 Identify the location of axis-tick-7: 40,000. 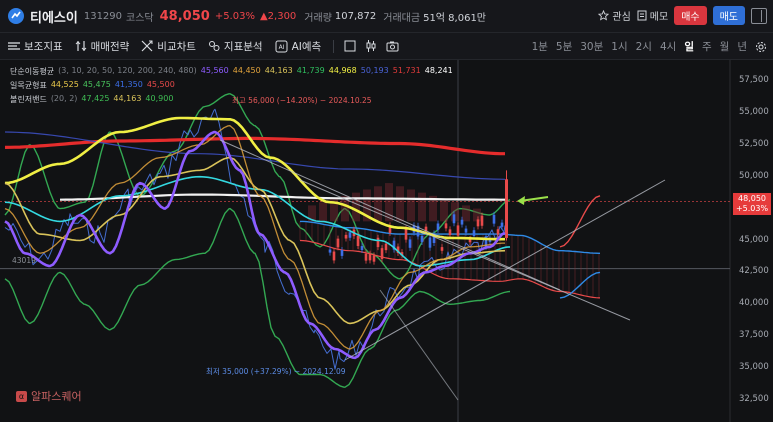
(754, 303).